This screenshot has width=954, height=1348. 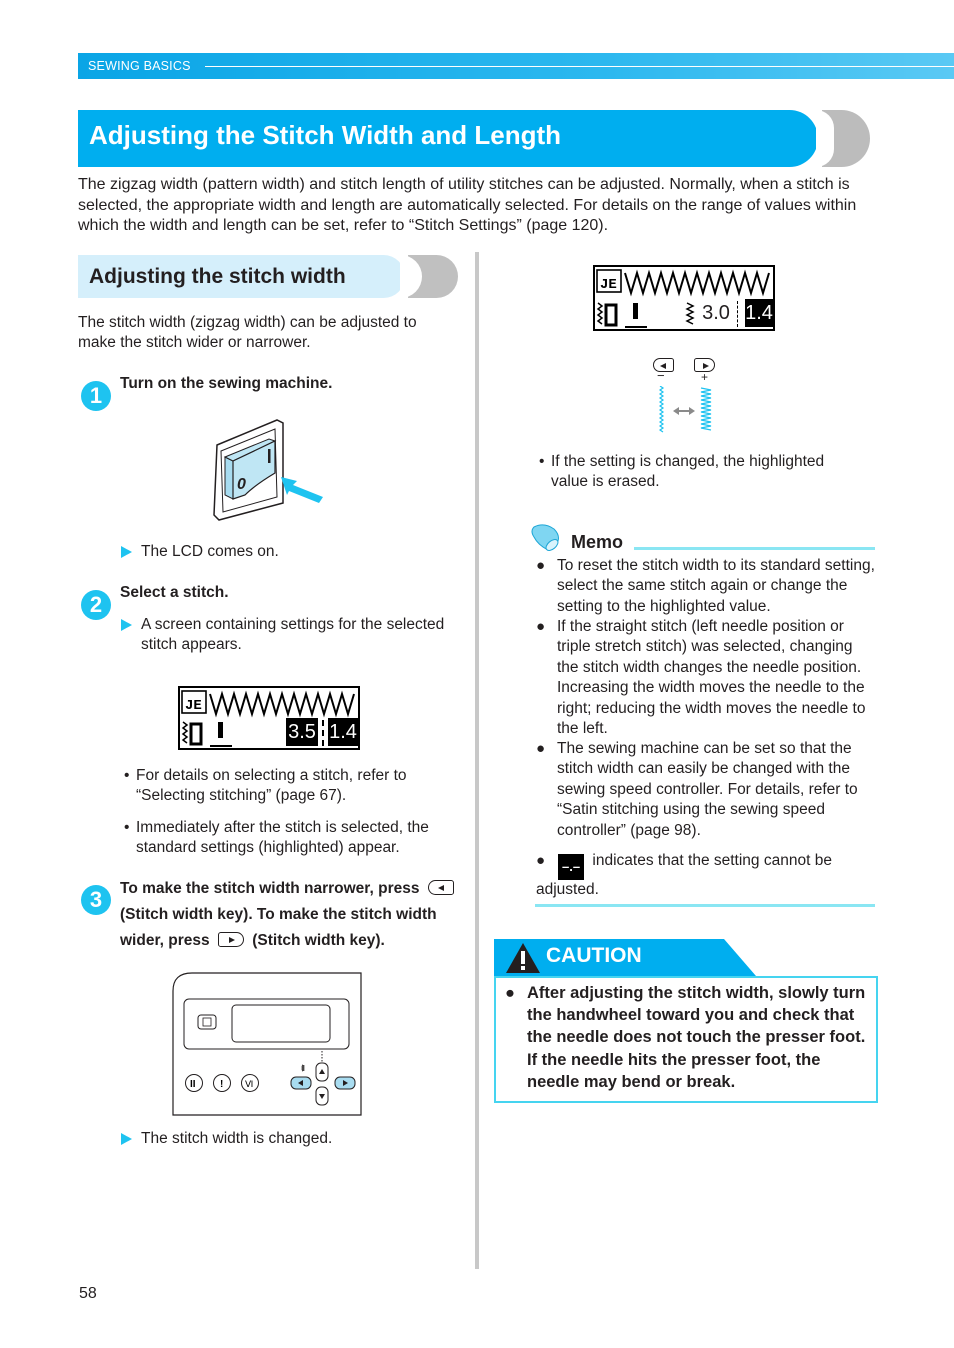 I want to click on memo-title: Memo, so click(x=597, y=542).